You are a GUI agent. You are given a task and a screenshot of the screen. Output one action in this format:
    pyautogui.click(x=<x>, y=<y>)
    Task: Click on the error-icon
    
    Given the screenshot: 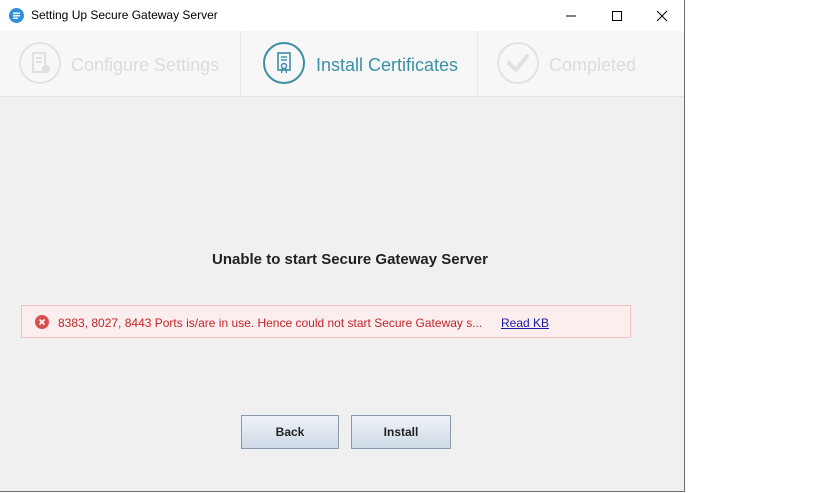 What is the action you would take?
    pyautogui.click(x=42, y=322)
    